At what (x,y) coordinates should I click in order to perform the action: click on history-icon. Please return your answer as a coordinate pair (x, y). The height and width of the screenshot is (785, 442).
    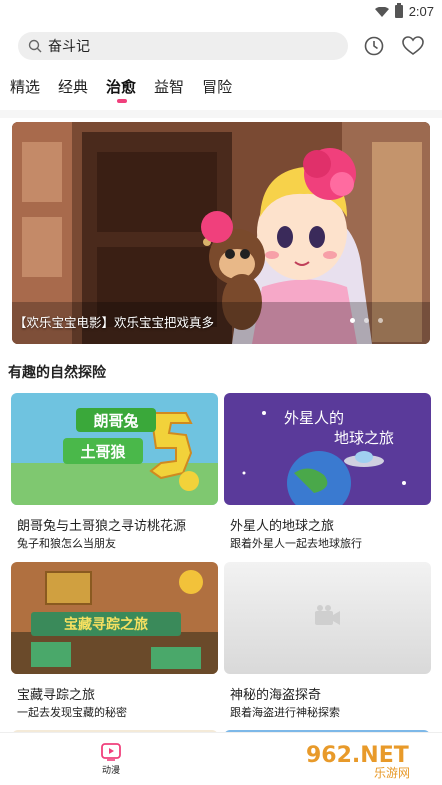
    Looking at the image, I should click on (374, 46).